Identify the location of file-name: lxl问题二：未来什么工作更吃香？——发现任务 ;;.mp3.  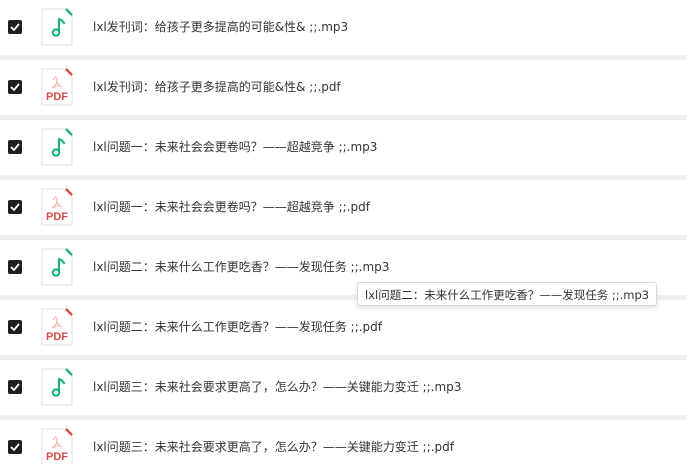
(241, 267).